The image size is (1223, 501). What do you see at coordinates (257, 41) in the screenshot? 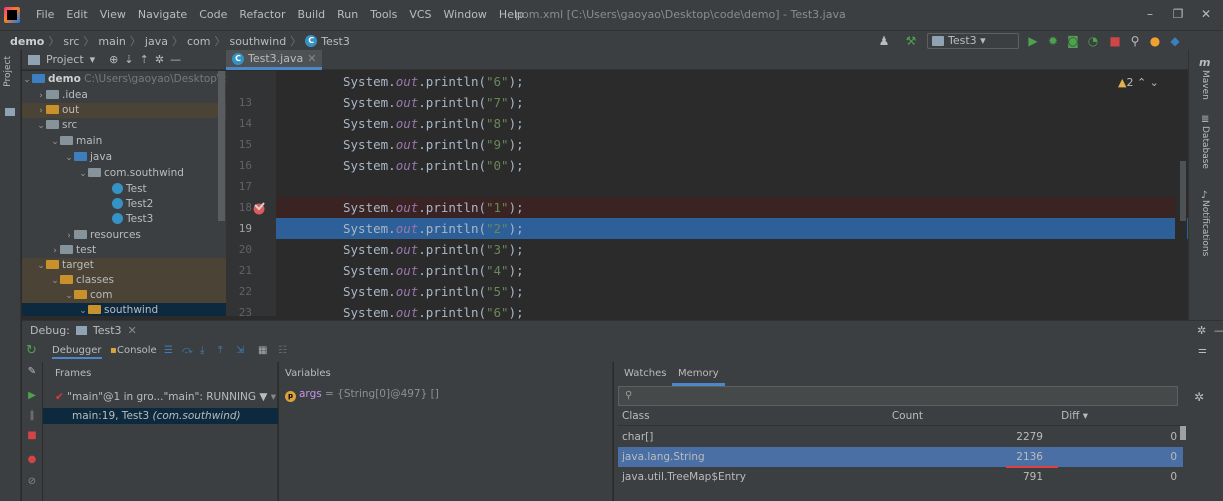
I see `crumb-southwind: southwind` at bounding box center [257, 41].